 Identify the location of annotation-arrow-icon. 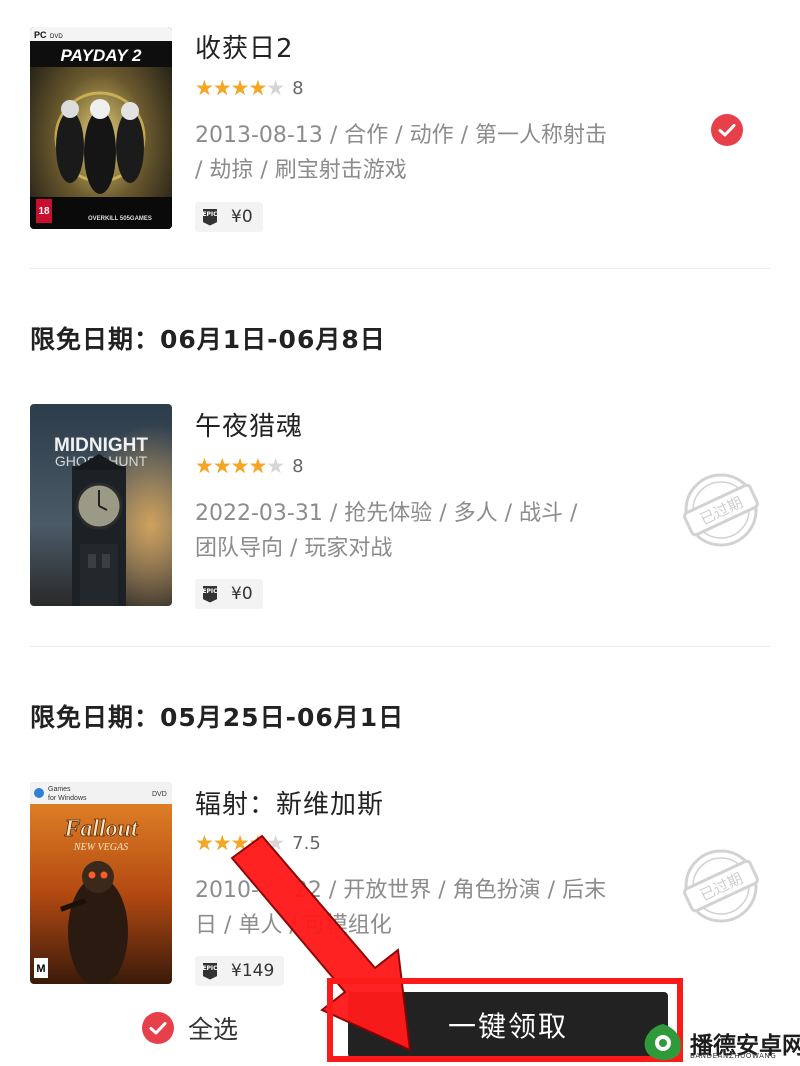
(321, 943).